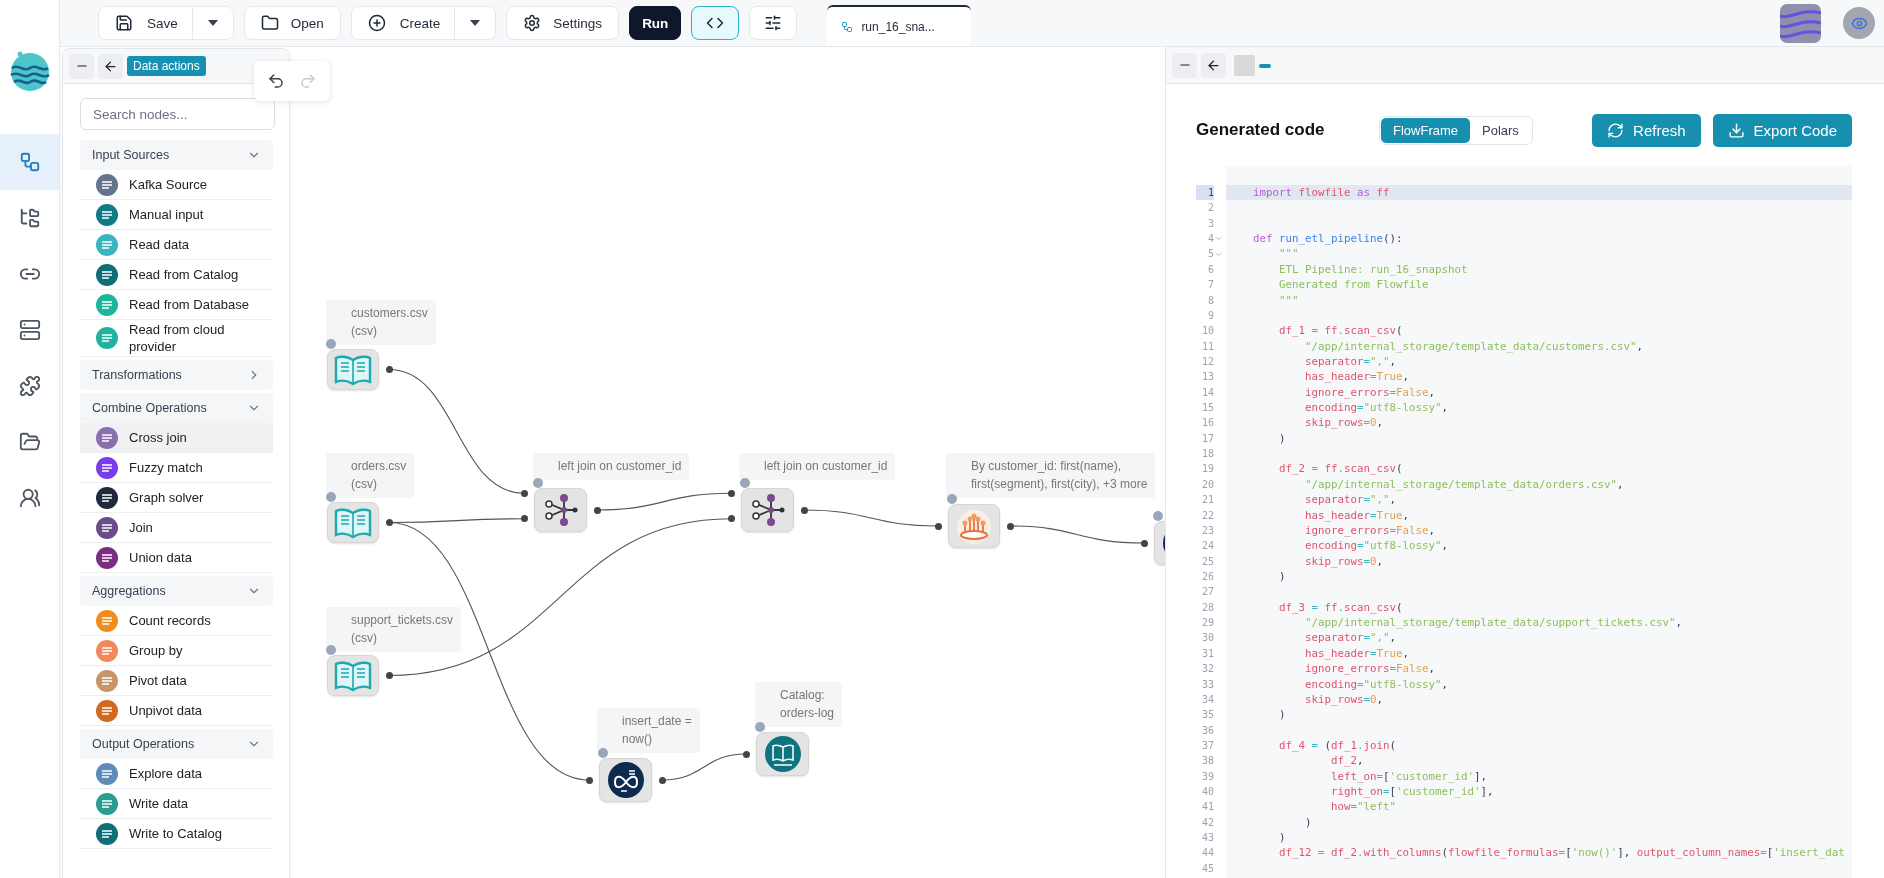 This screenshot has height=878, width=1884. What do you see at coordinates (176, 591) in the screenshot?
I see `group-header: Aggregations` at bounding box center [176, 591].